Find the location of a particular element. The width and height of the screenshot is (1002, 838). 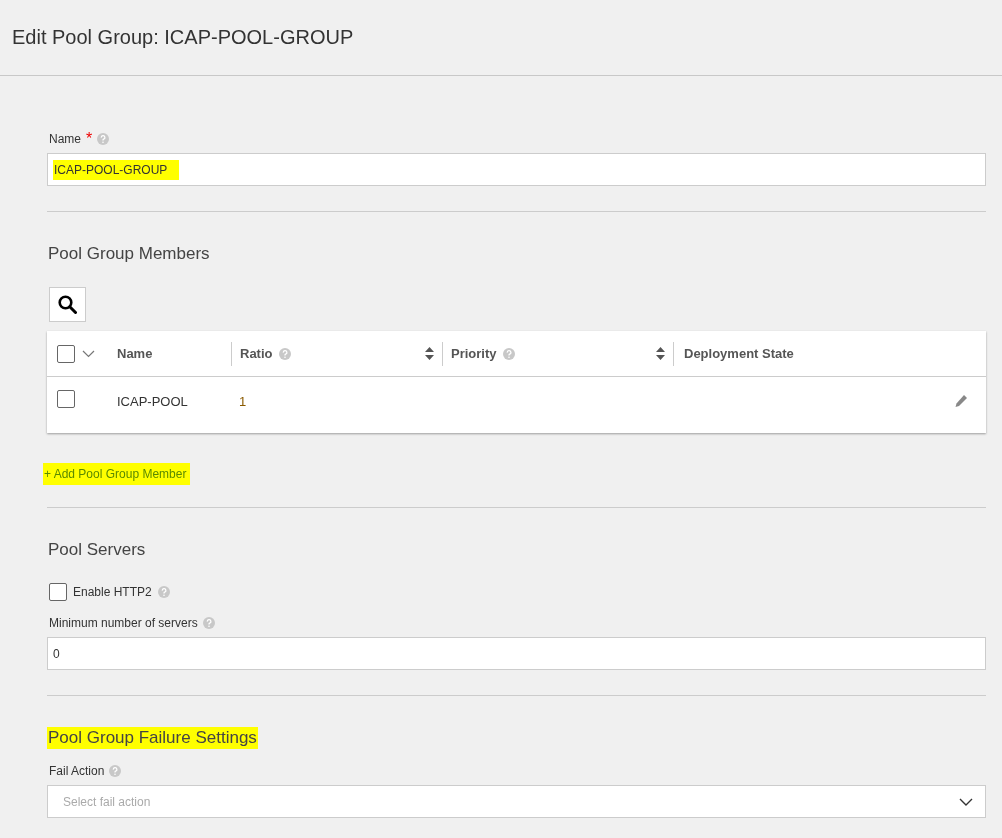

pencil-icon is located at coordinates (961, 401).